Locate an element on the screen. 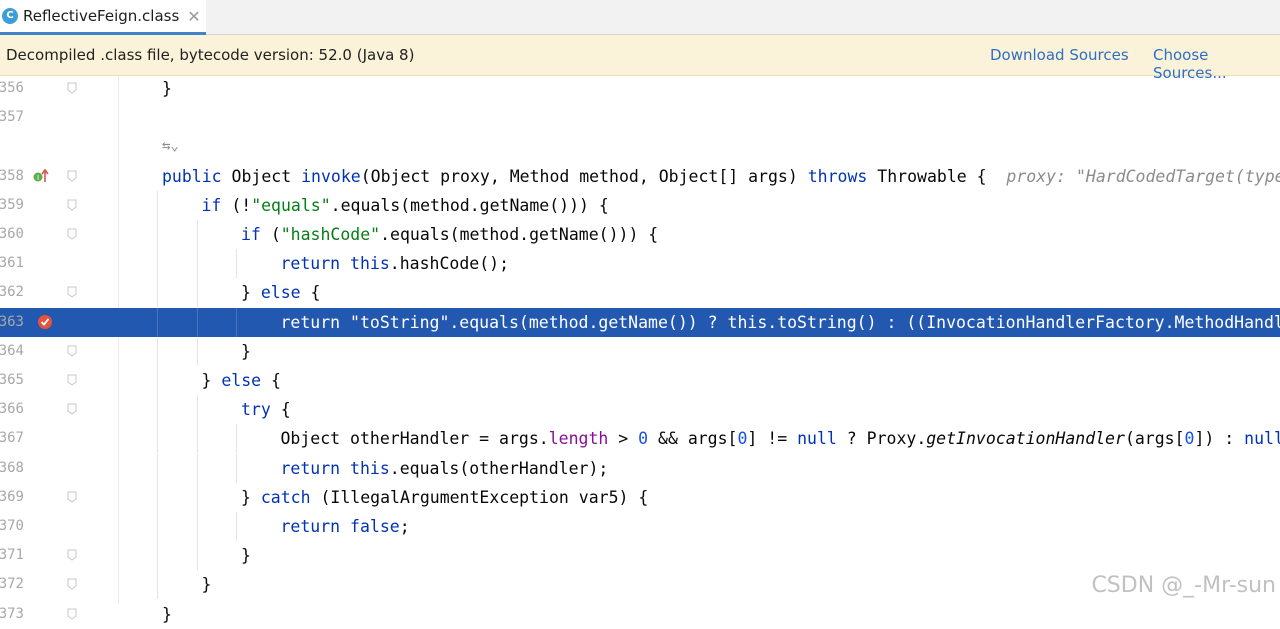 The height and width of the screenshot is (629, 1280). code-line: 372} is located at coordinates (640, 584).